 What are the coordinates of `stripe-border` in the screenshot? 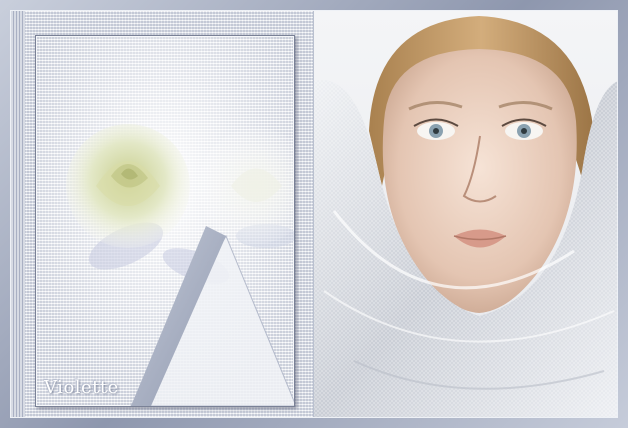 It's located at (18, 214).